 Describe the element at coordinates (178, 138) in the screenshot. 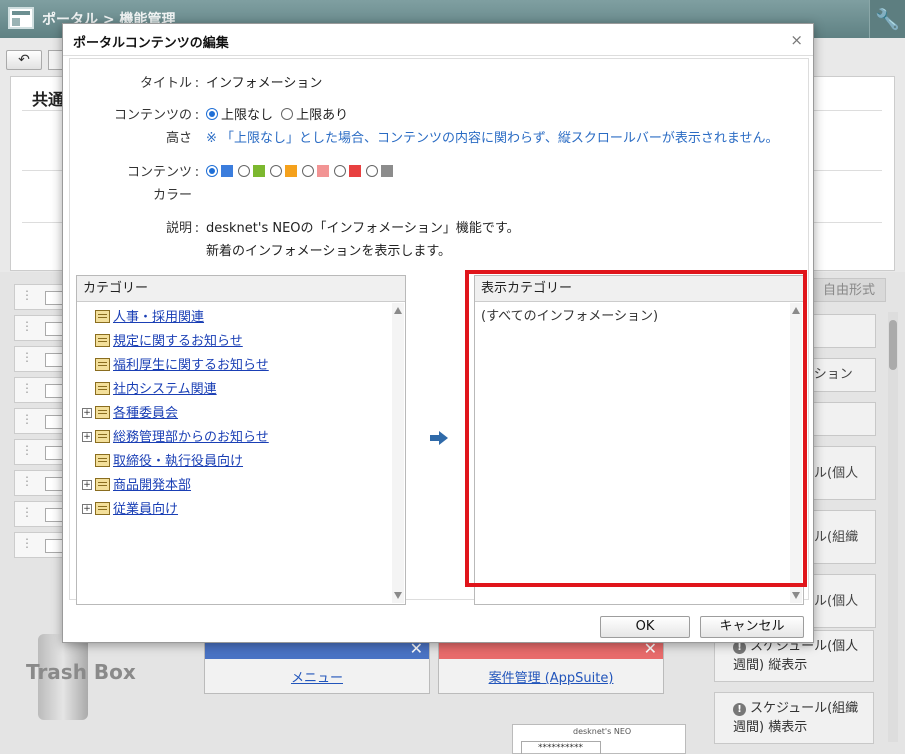

I see `height-label-2: 高さ` at that location.